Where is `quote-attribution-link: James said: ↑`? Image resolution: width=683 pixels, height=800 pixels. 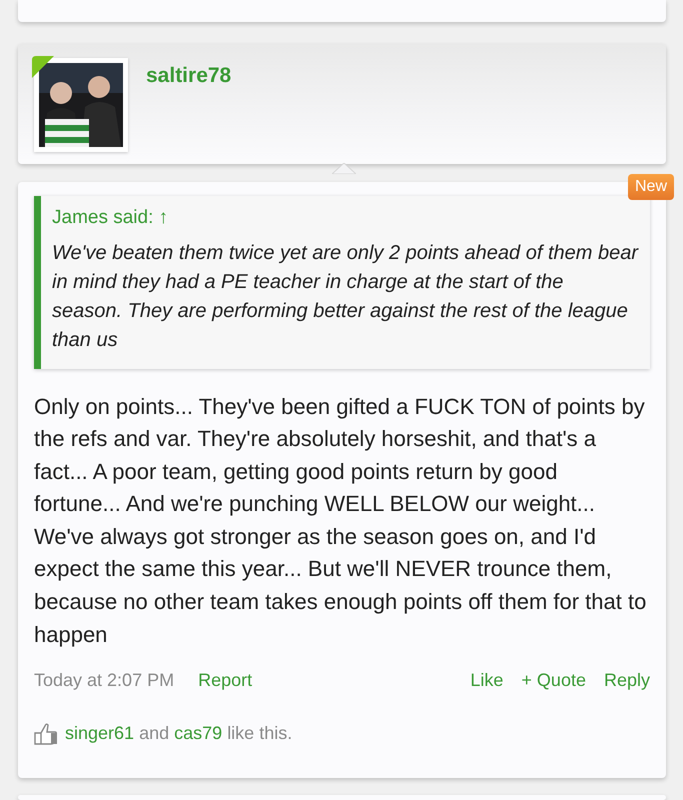
quote-attribution-link: James said: ↑ is located at coordinates (110, 217).